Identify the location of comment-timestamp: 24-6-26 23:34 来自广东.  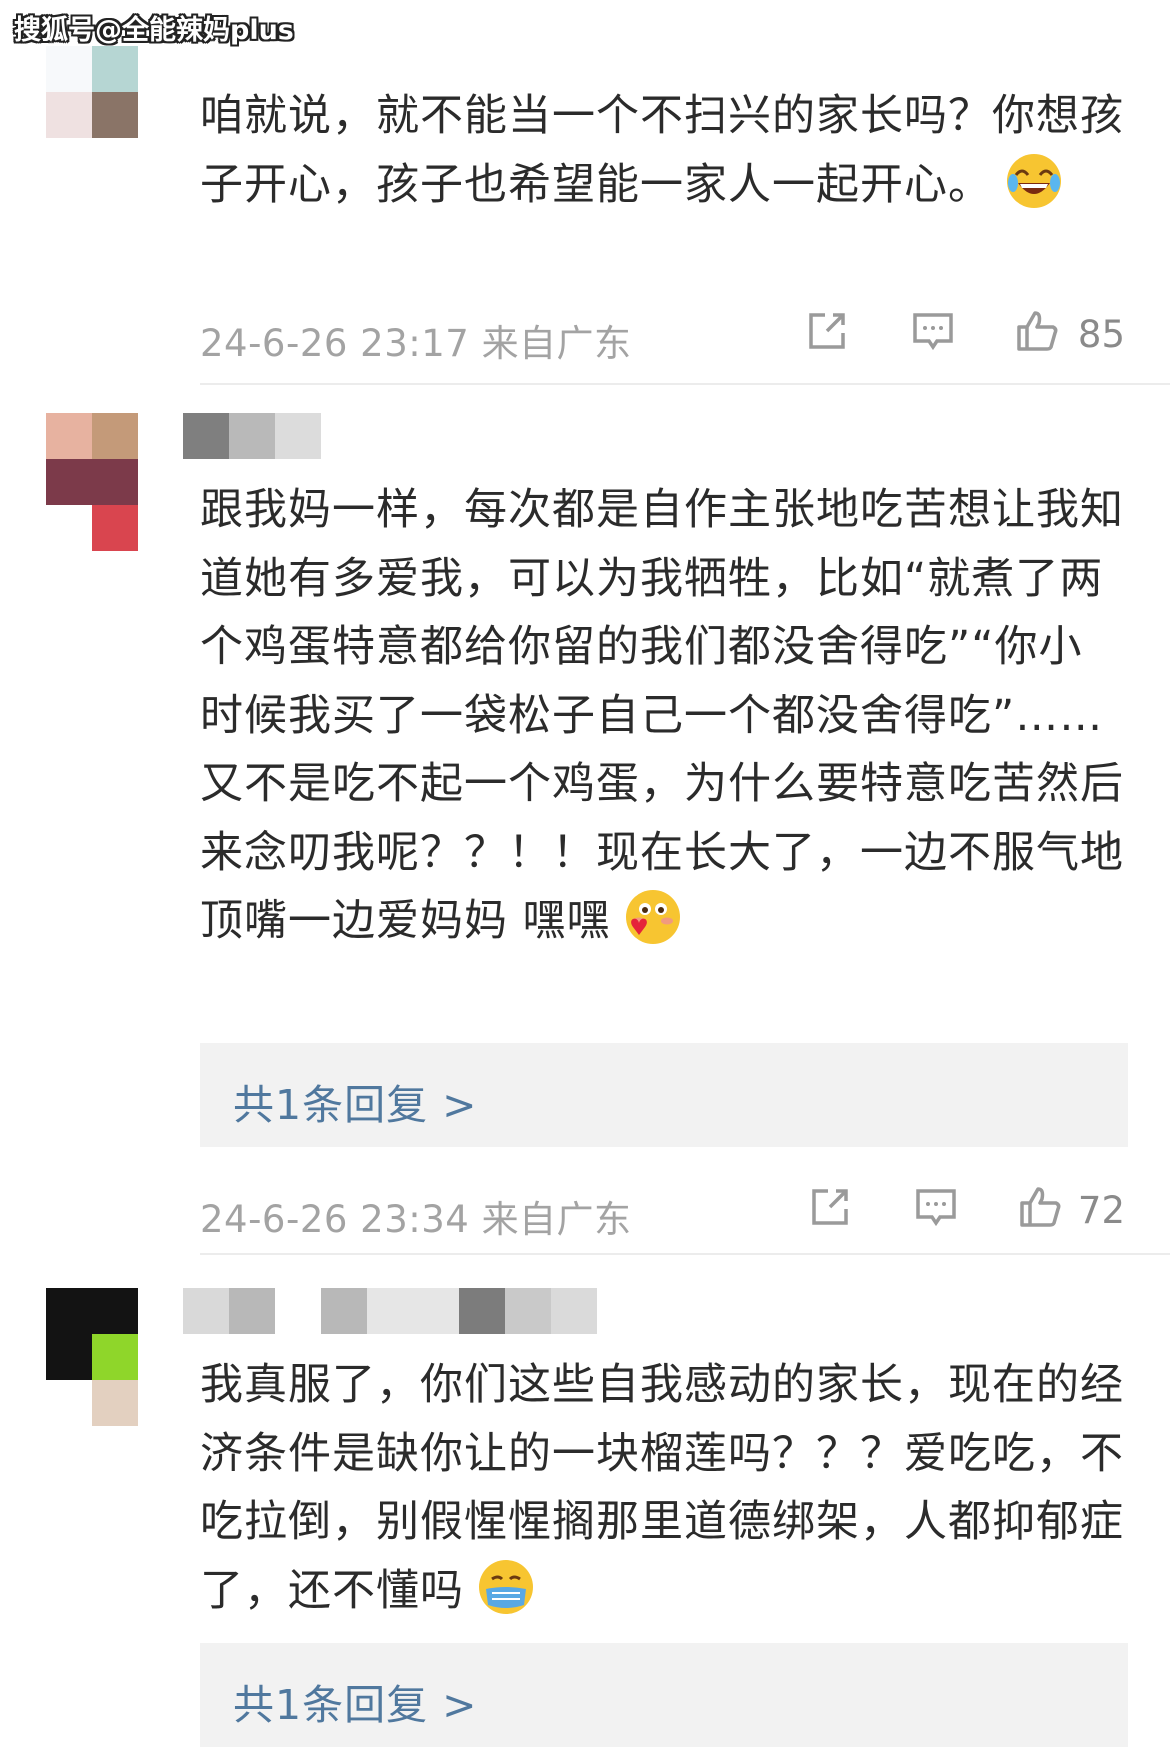
(416, 1219).